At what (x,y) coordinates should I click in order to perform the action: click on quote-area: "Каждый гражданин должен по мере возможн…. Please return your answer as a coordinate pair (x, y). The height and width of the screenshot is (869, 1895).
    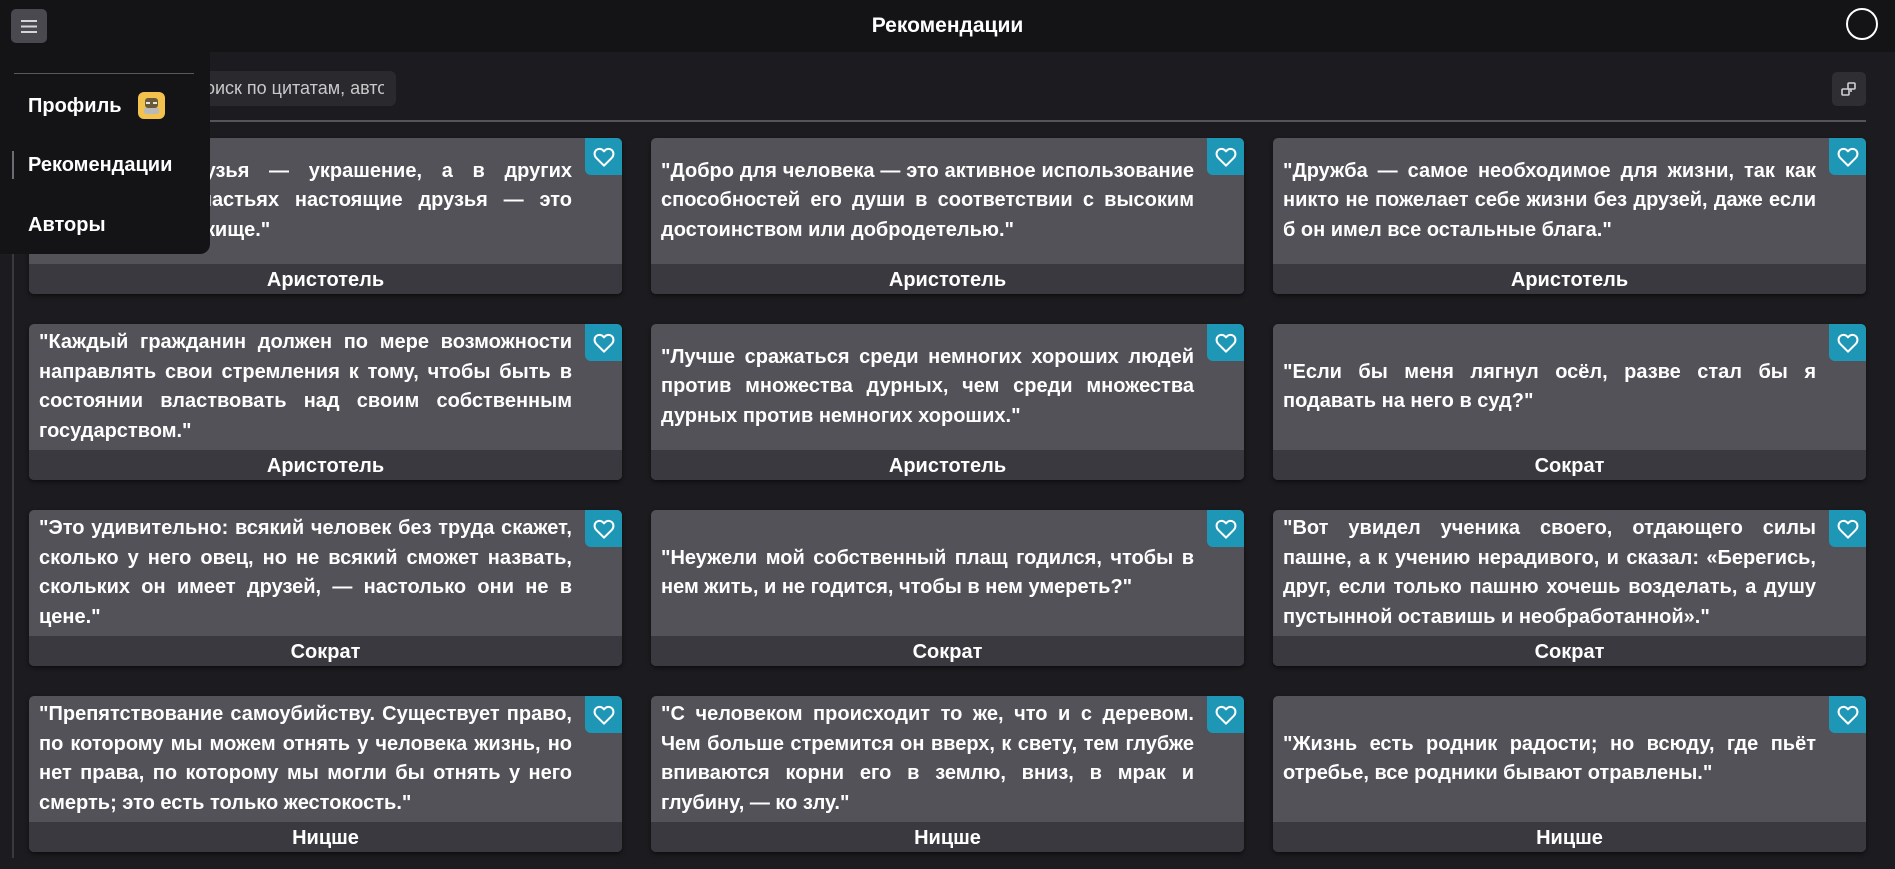
    Looking at the image, I should click on (325, 387).